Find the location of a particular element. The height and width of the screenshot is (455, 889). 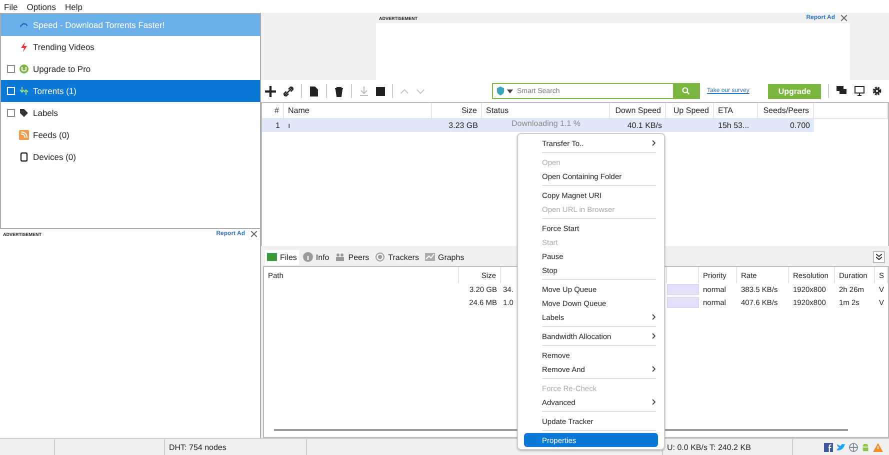

sidebar-item: Labels is located at coordinates (130, 113).